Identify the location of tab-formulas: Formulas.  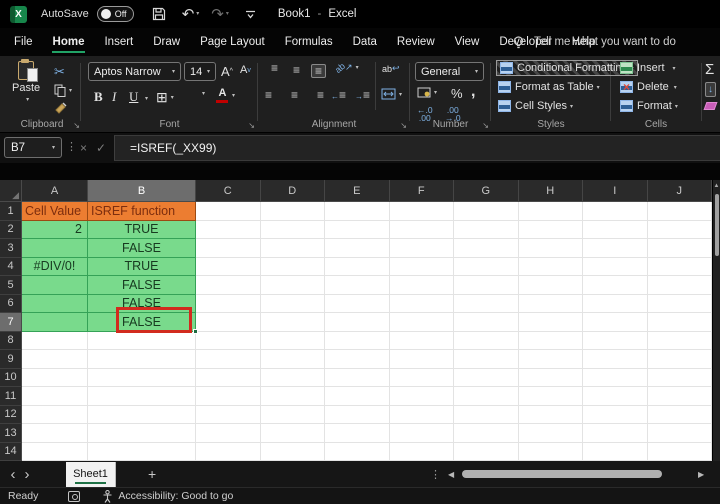
(309, 42).